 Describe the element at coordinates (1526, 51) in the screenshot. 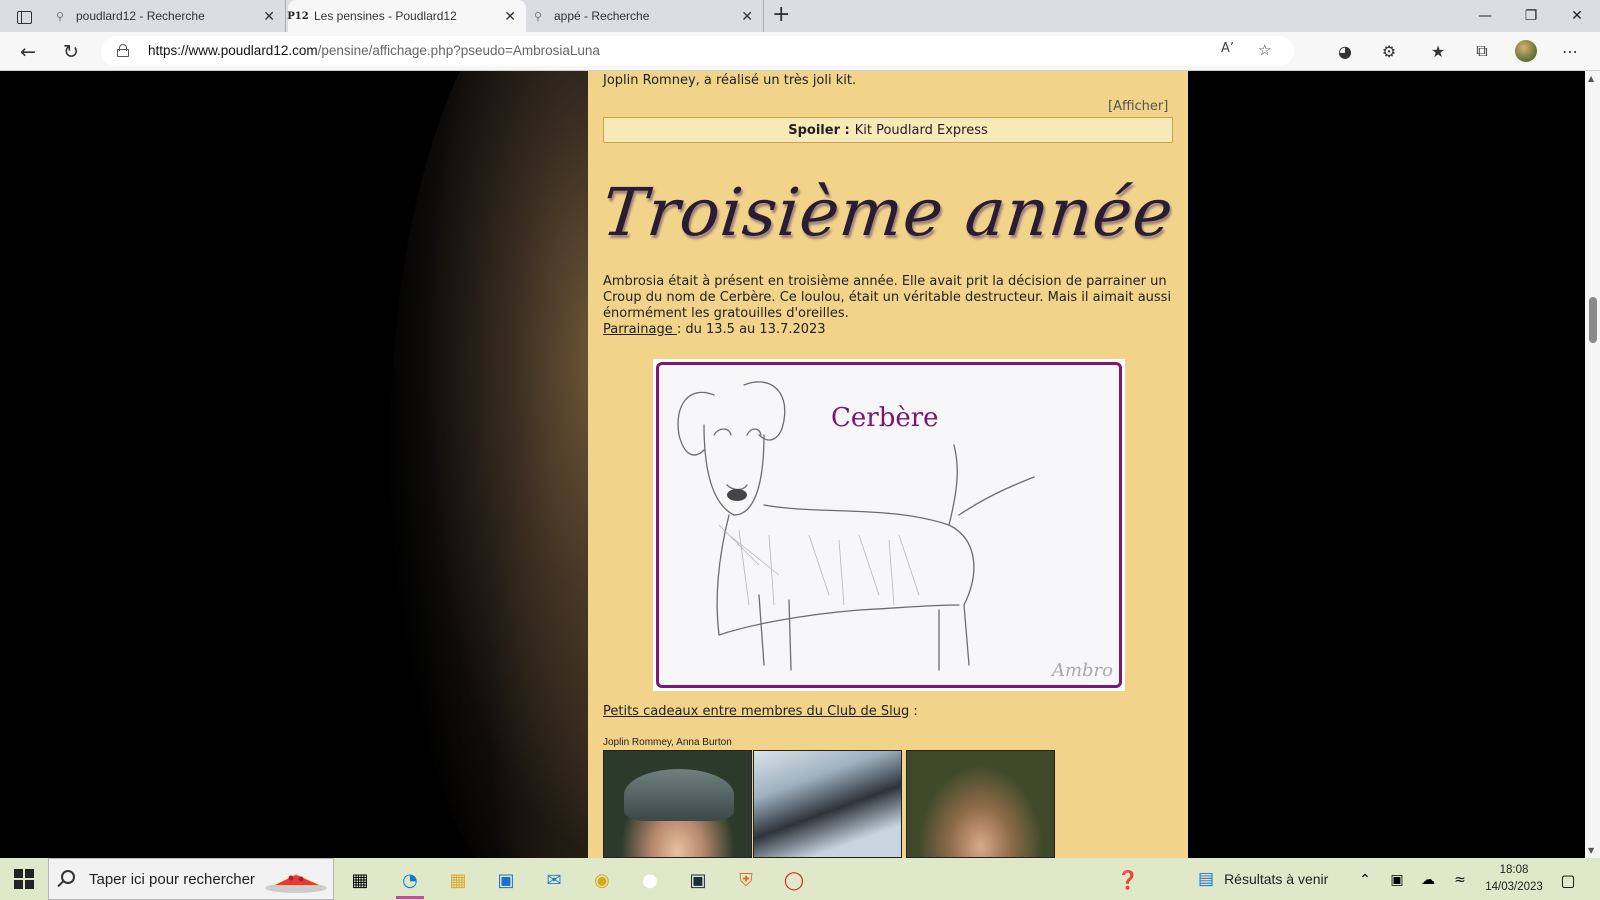

I see `profile-avatar` at that location.